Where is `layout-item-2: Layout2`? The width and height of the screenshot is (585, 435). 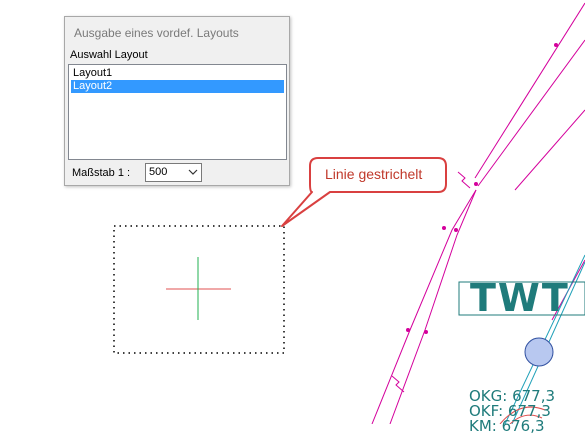 layout-item-2: Layout2 is located at coordinates (177, 86).